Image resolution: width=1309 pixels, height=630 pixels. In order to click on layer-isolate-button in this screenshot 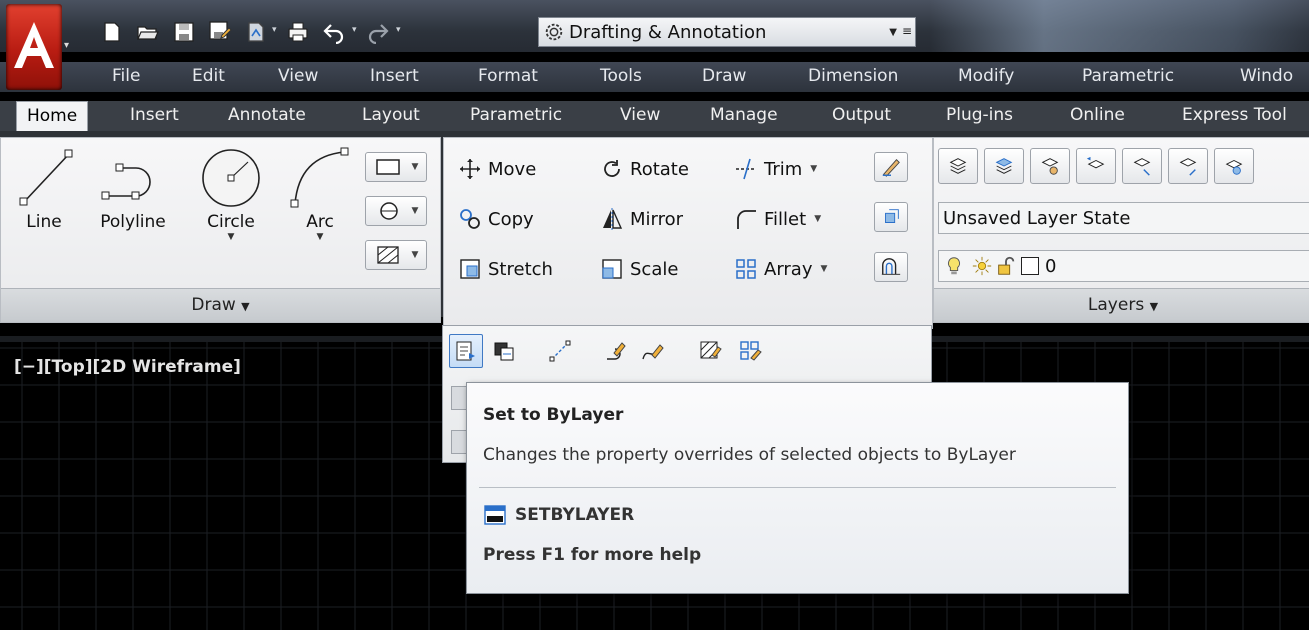, I will do `click(1142, 166)`.